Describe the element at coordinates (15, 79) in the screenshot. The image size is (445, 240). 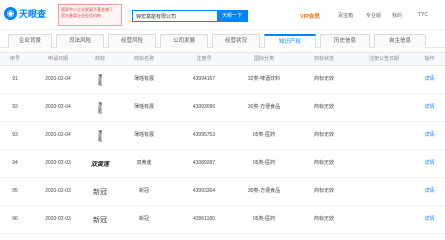
I see `cell-index: 91` at that location.